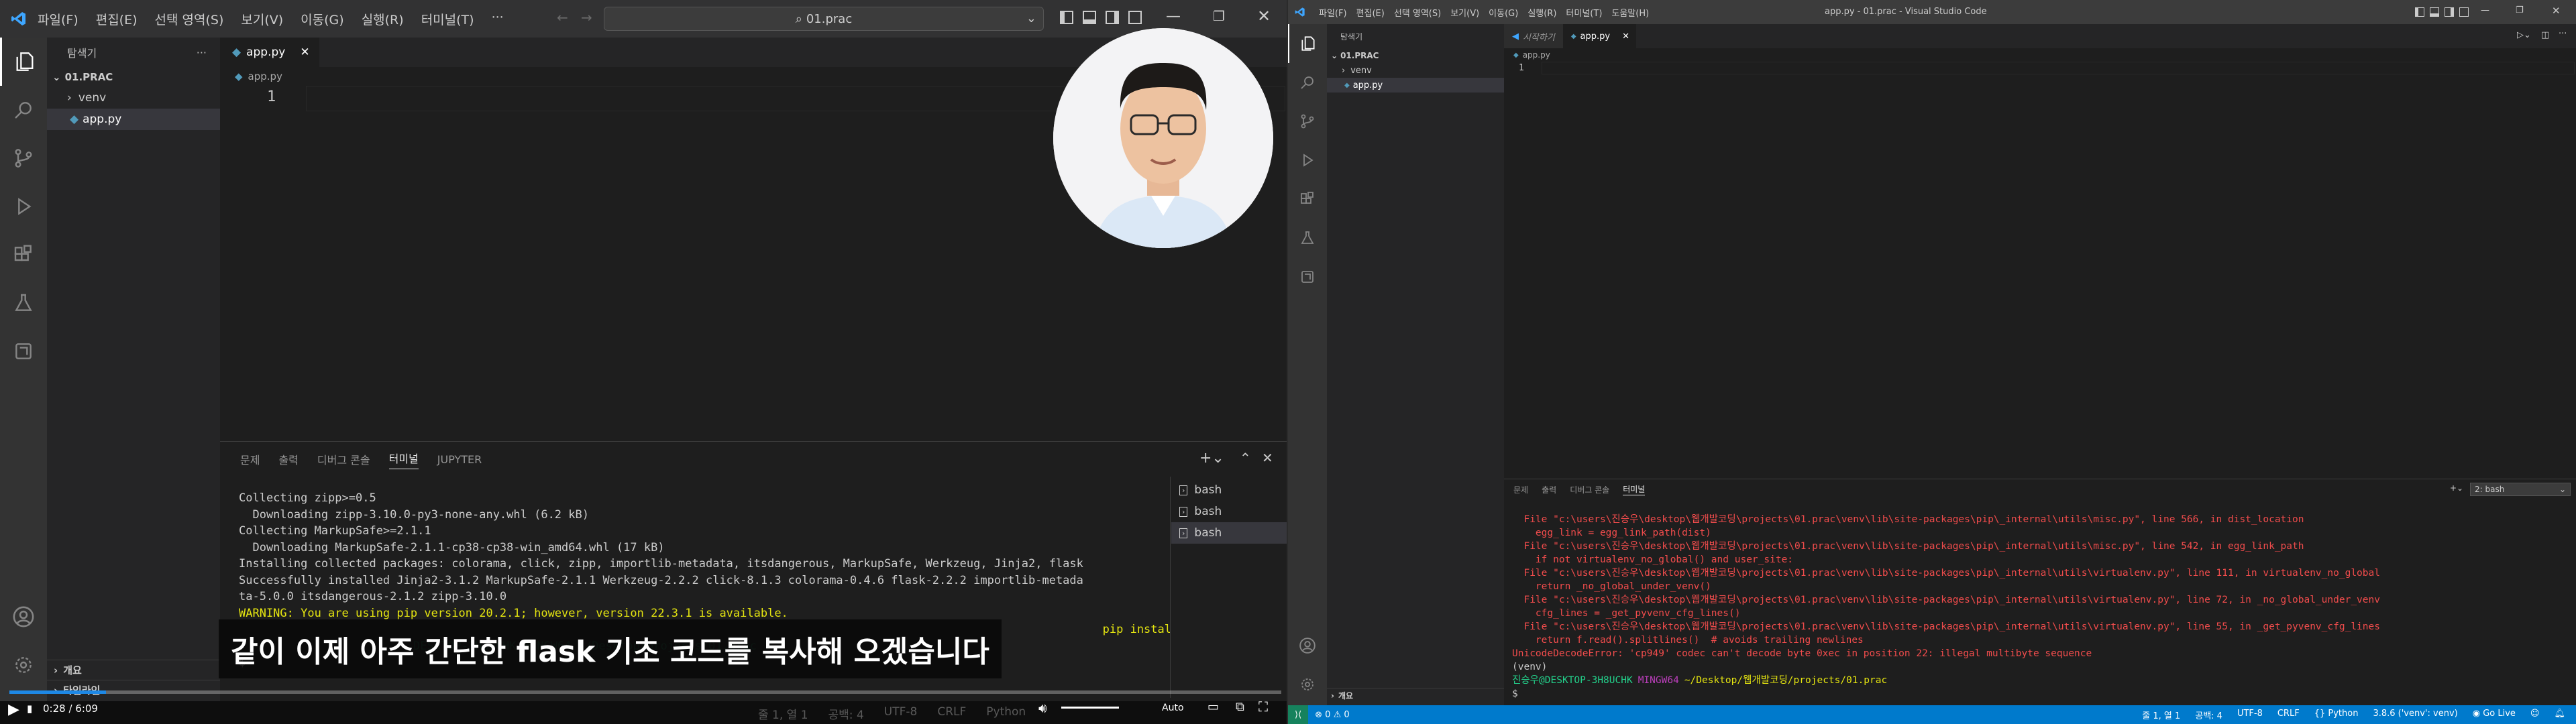  I want to click on status-cursor: 줄 1, 열 1, so click(2161, 715).